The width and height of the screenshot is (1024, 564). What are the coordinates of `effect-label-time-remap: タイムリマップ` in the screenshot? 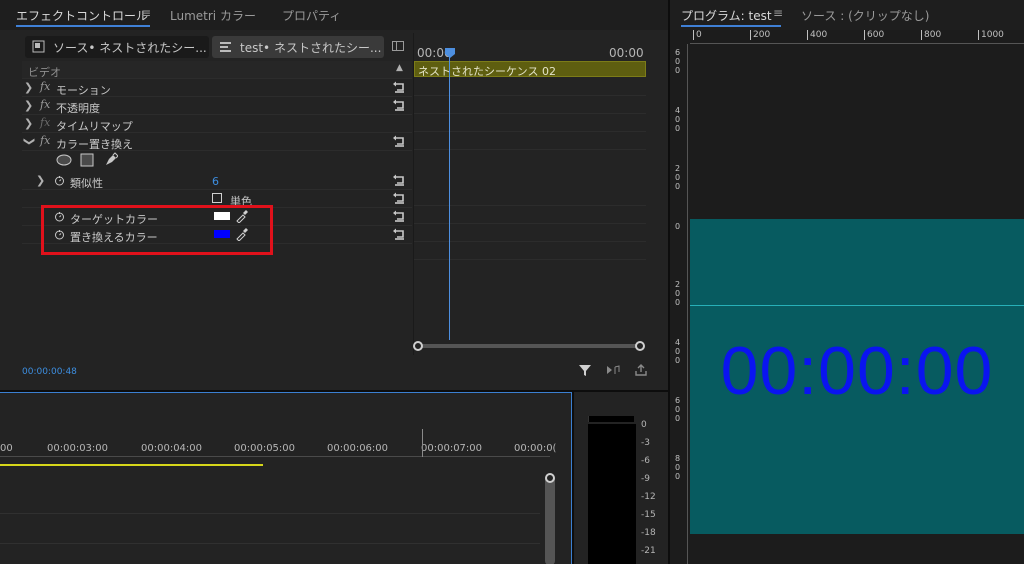 It's located at (94, 126).